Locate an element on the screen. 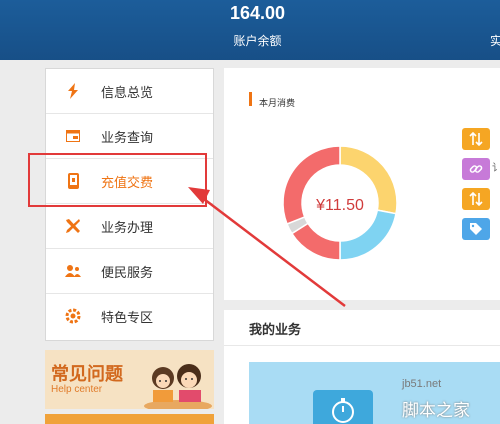 The width and height of the screenshot is (500, 424). sidebar-item-label: 特色专区 is located at coordinates (127, 318).